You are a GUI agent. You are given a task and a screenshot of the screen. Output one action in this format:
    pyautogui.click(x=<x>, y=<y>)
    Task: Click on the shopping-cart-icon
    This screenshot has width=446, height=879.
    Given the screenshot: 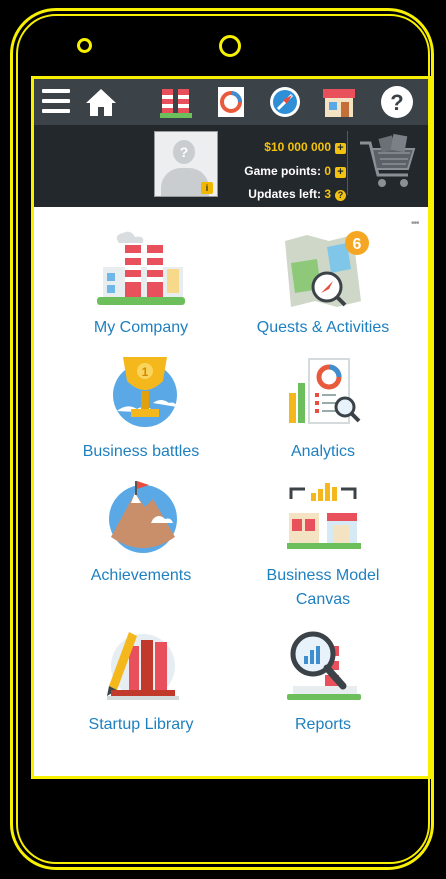 What is the action you would take?
    pyautogui.click(x=387, y=163)
    